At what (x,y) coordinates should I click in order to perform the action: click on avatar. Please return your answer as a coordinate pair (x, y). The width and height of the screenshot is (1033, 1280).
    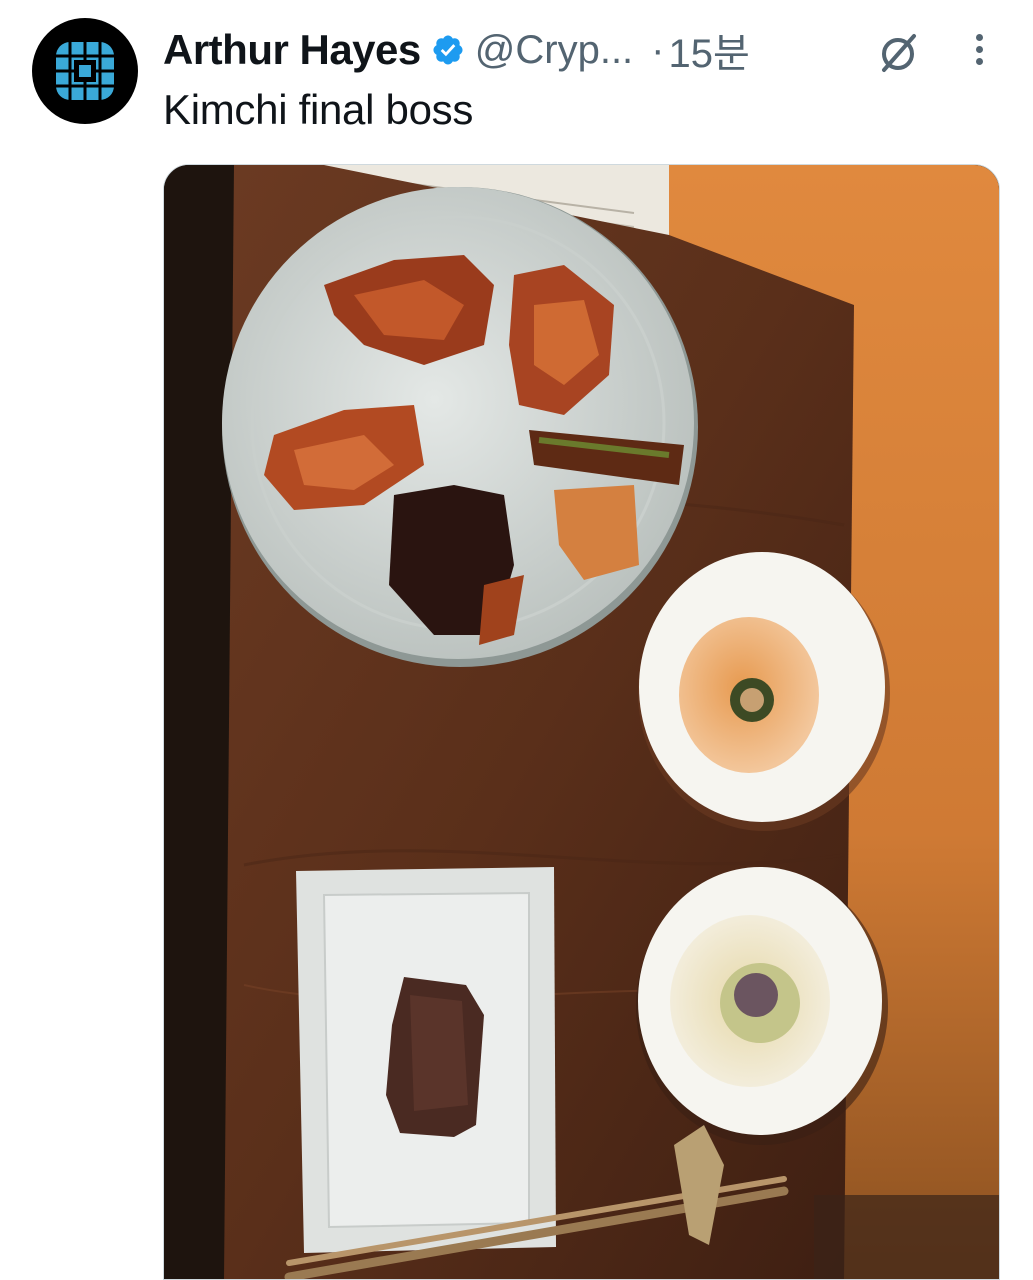
    Looking at the image, I should click on (85, 71).